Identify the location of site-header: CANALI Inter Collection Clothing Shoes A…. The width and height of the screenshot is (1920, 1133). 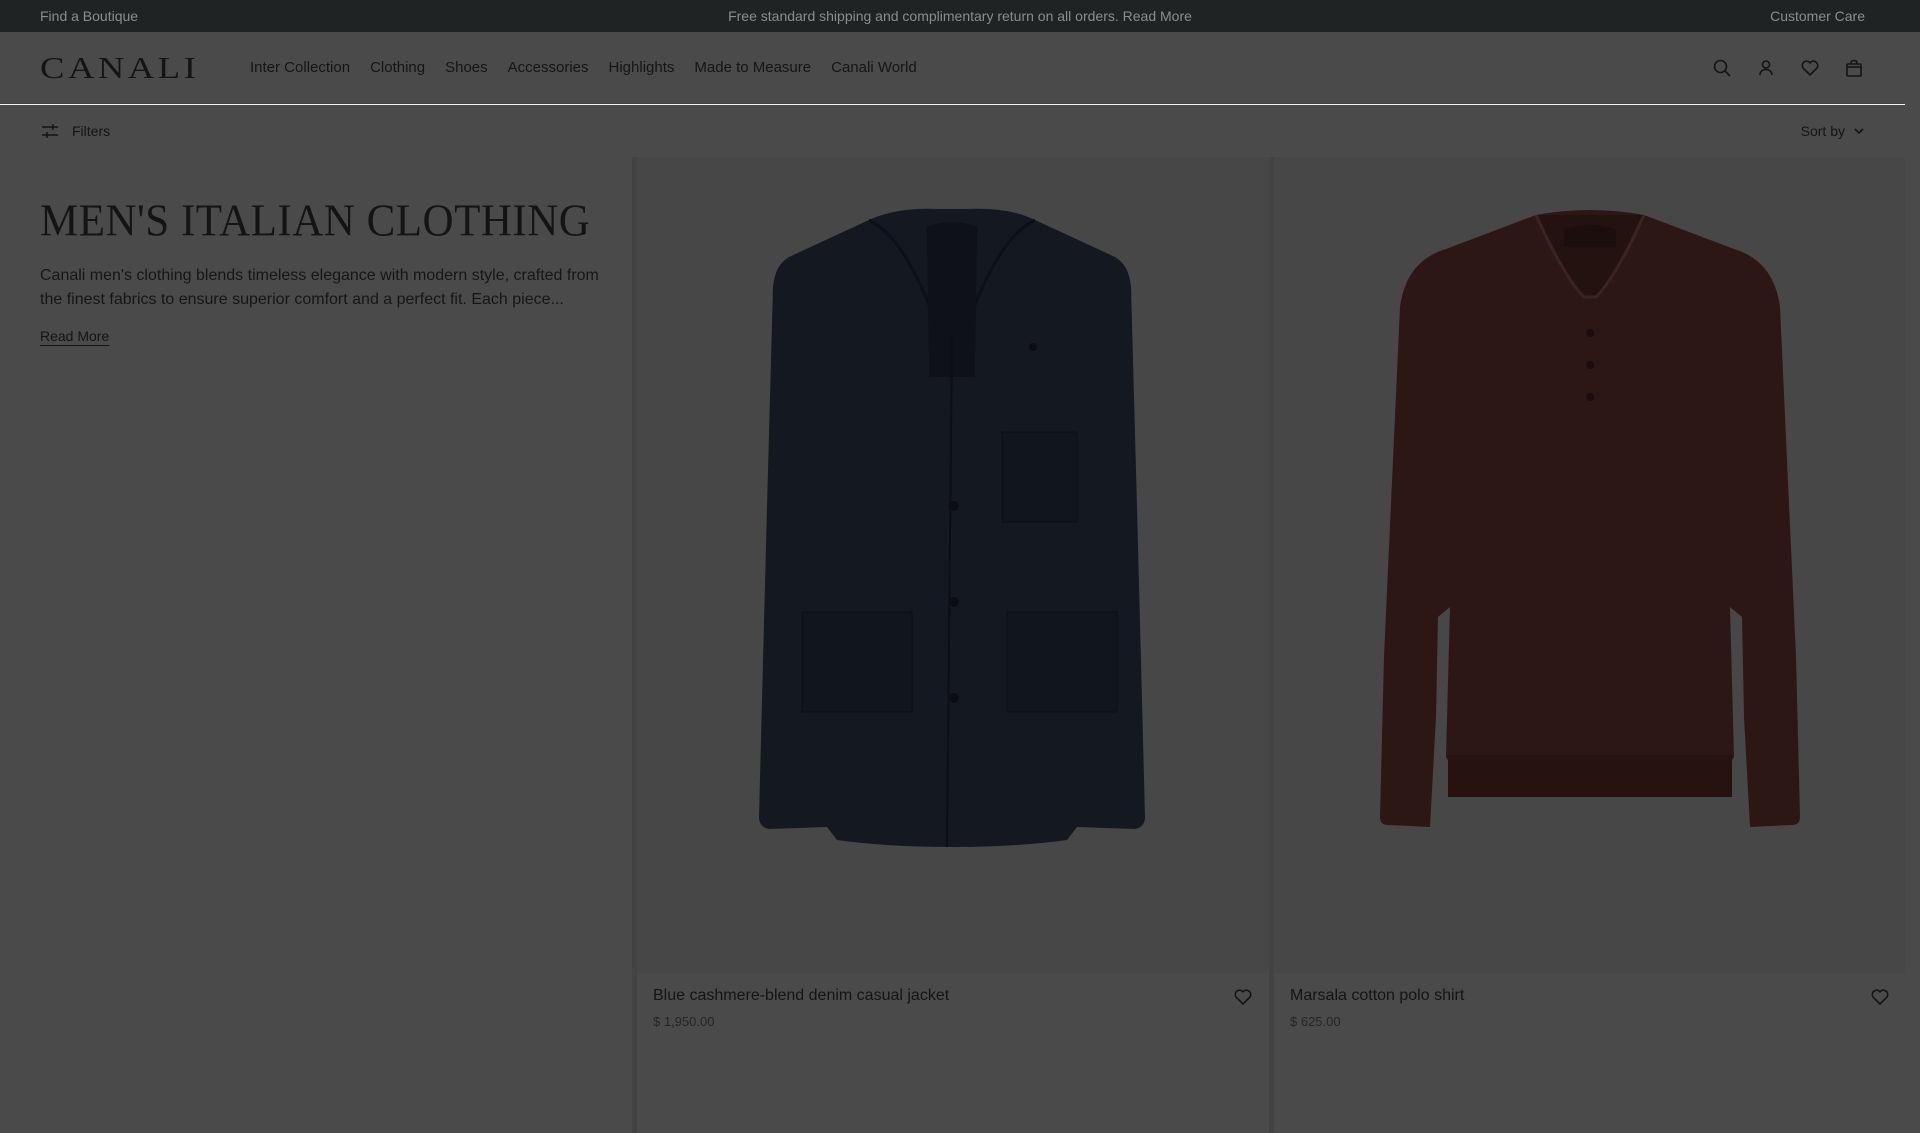
(960, 68).